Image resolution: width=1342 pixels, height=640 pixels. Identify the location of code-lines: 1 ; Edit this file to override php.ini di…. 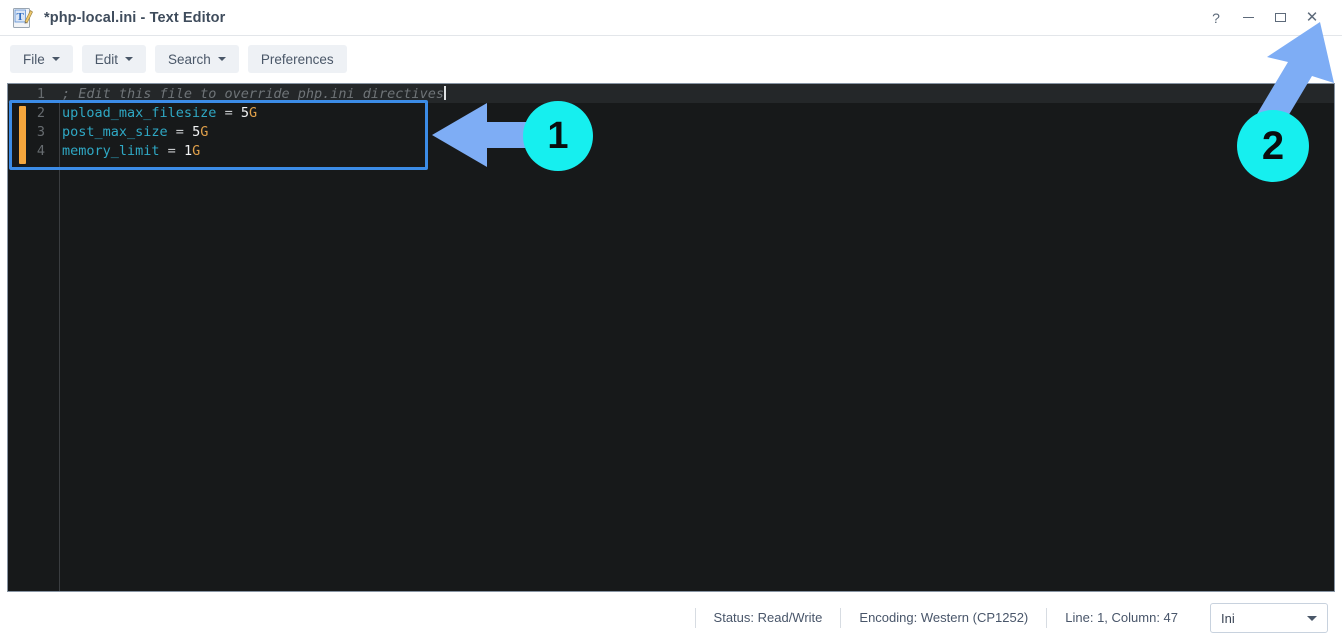
(671, 122).